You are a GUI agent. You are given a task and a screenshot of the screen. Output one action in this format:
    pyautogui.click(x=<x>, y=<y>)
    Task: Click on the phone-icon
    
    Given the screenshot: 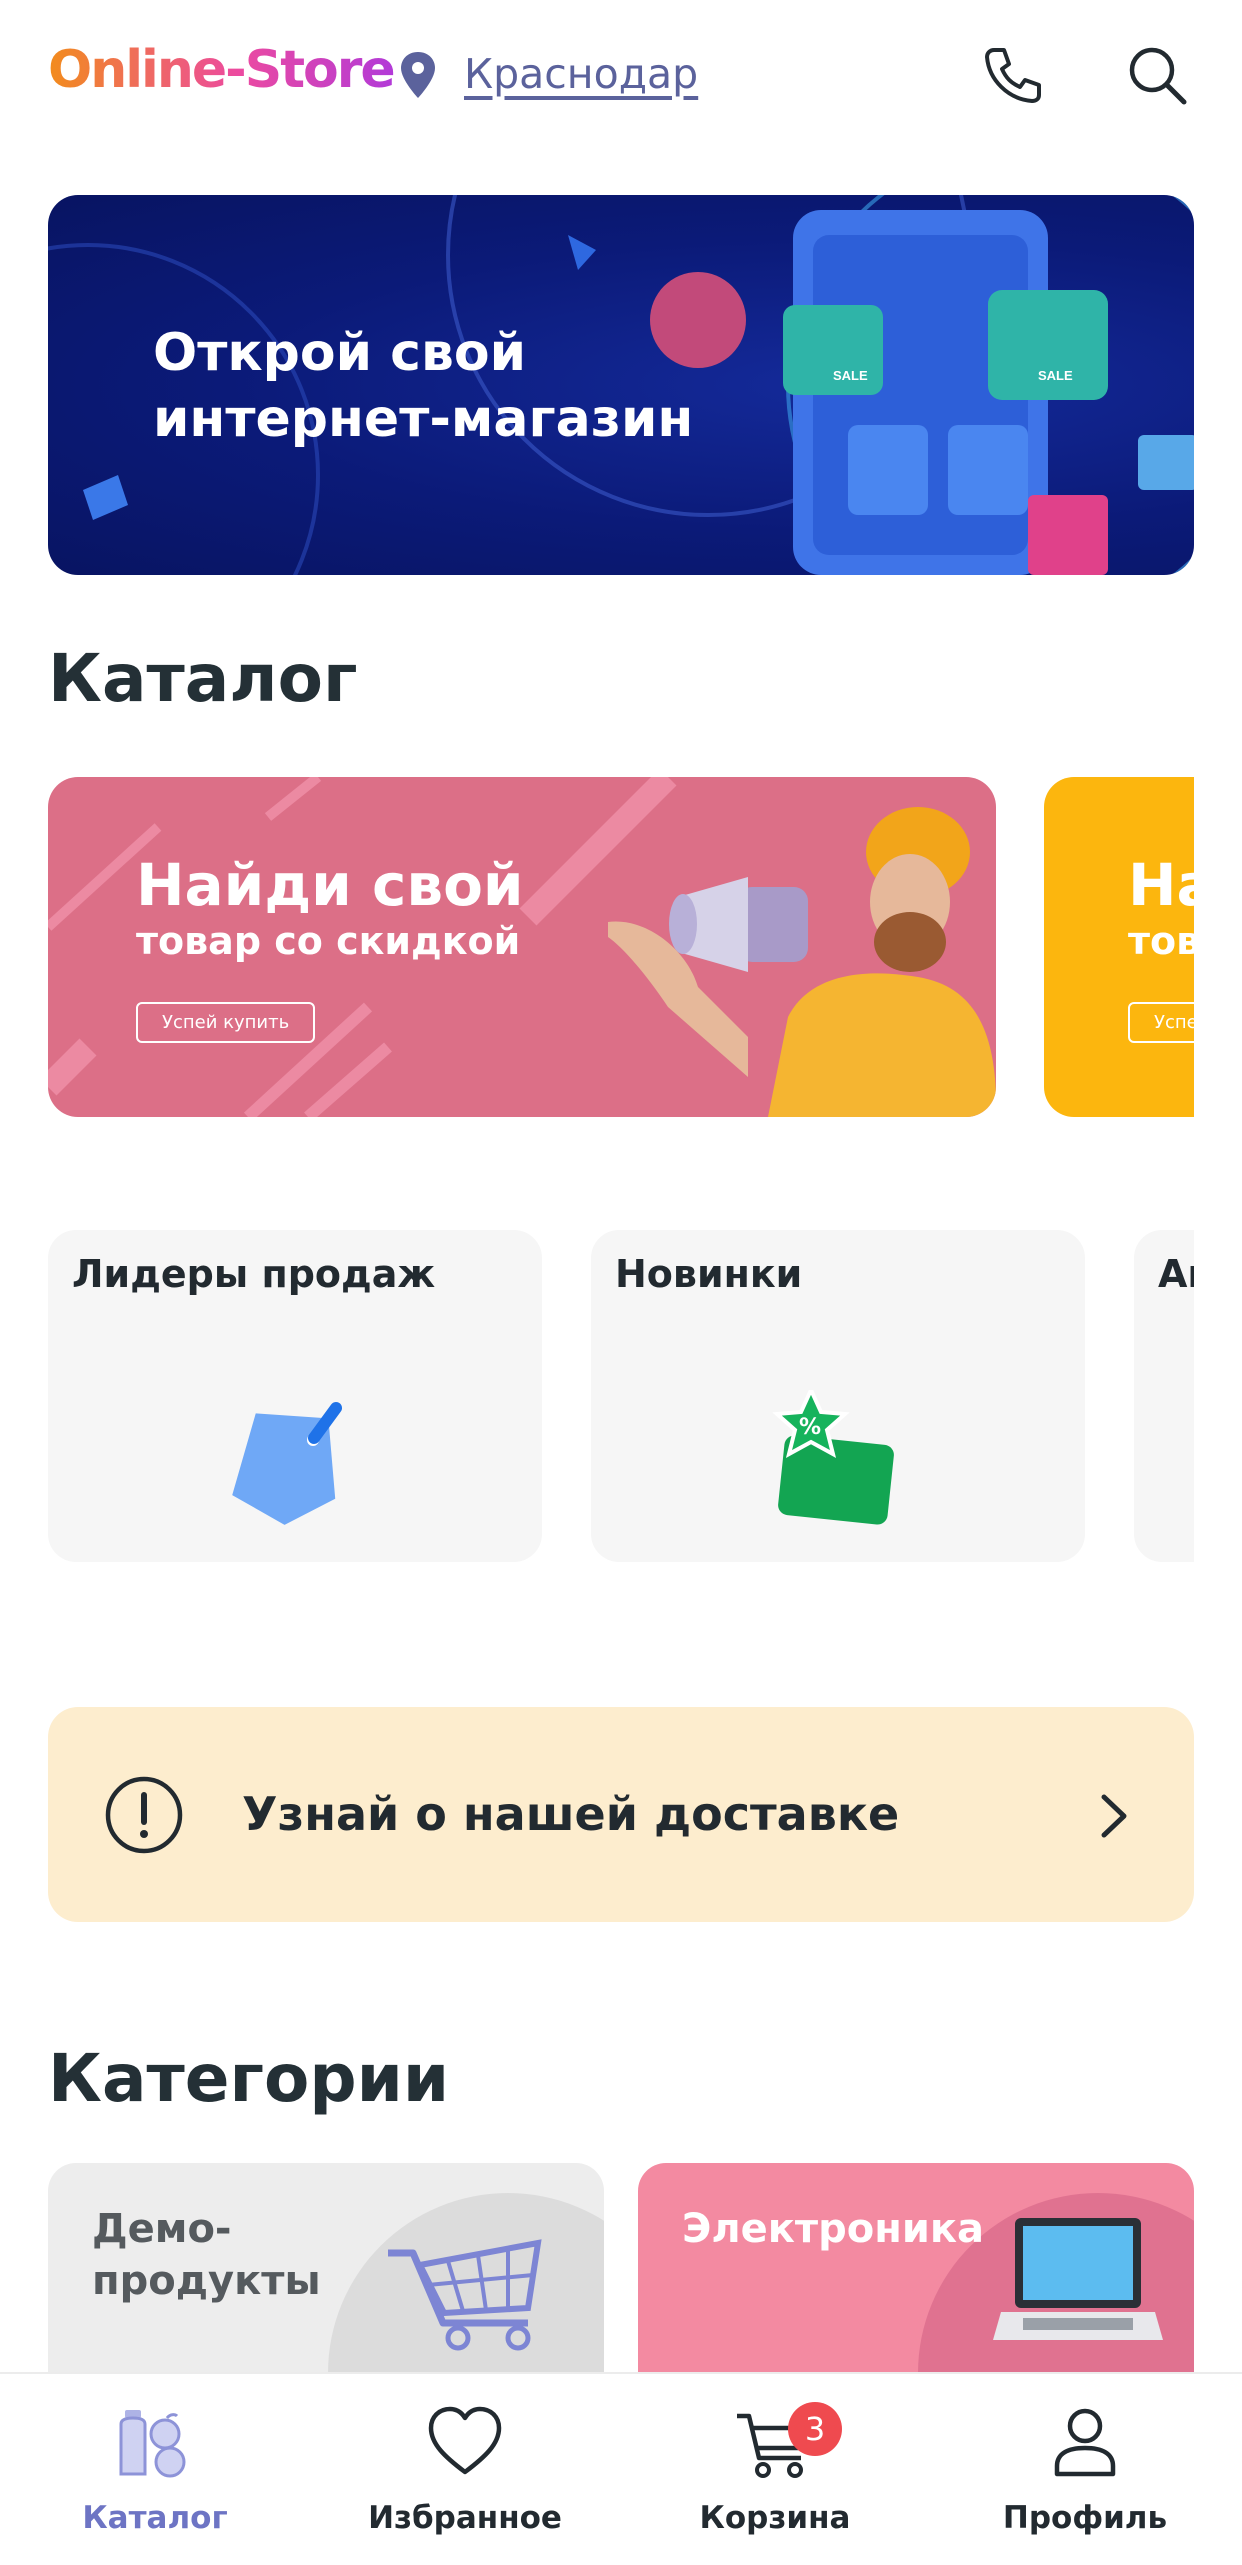 What is the action you would take?
    pyautogui.click(x=1013, y=75)
    